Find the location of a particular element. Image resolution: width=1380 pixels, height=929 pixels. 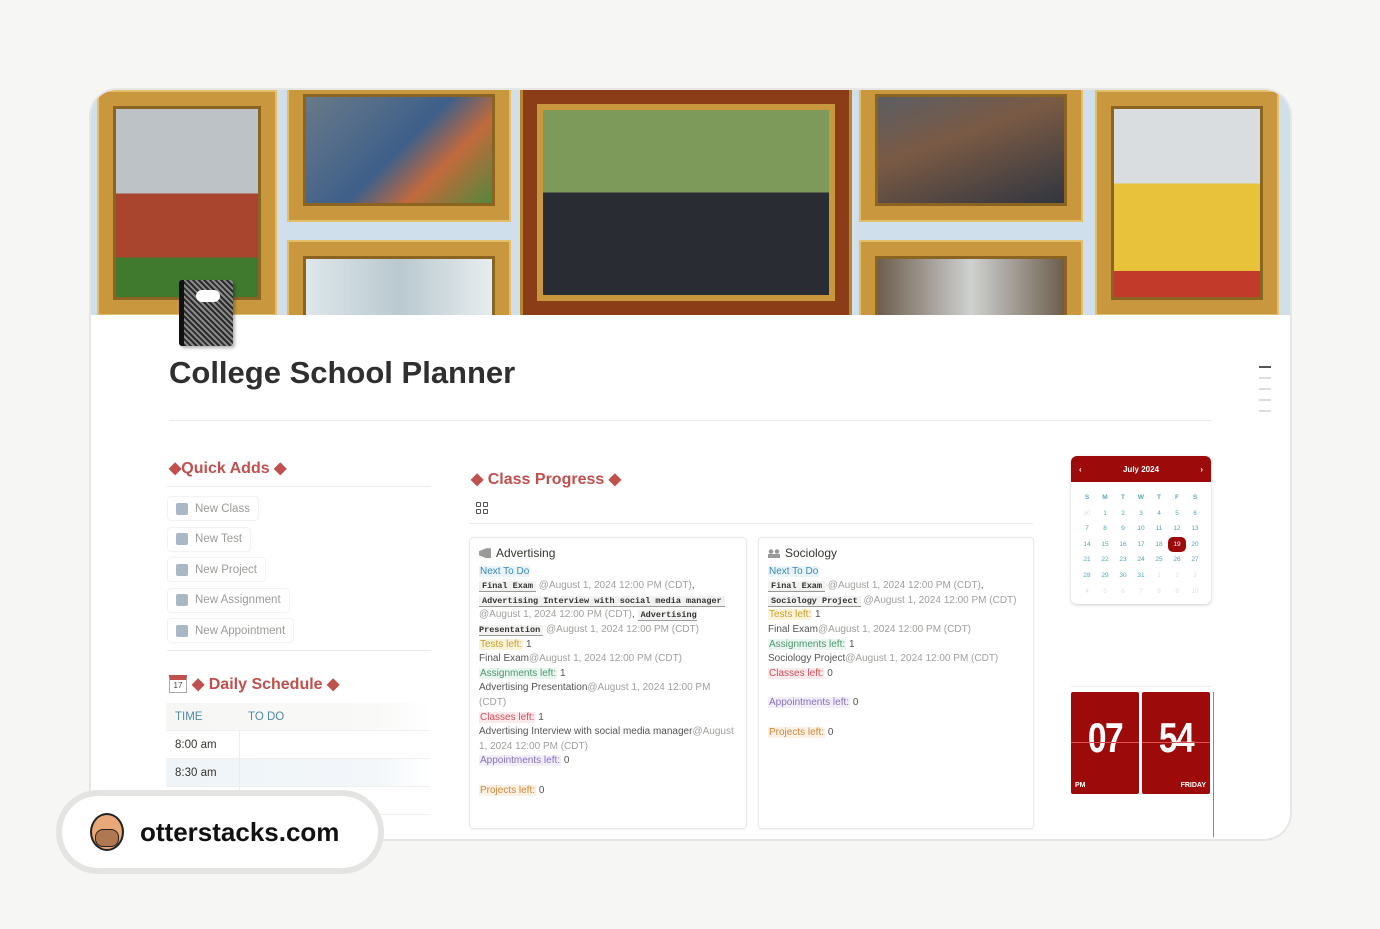

calendar-day: 2 is located at coordinates (1123, 514).